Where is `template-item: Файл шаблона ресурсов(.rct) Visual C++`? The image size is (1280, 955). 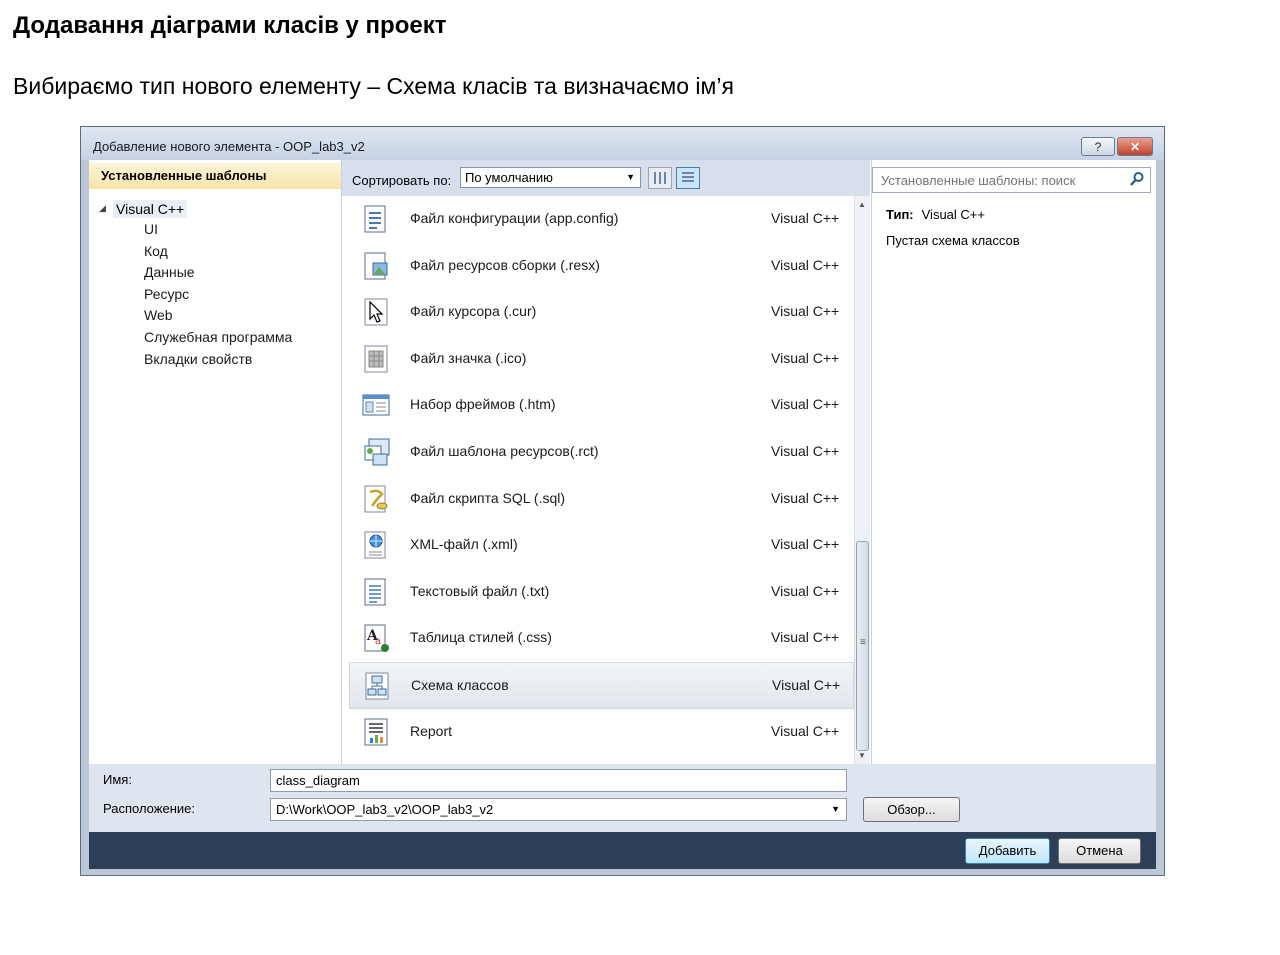
template-item: Файл шаблона ресурсов(.rct) Visual C++ is located at coordinates (601, 452).